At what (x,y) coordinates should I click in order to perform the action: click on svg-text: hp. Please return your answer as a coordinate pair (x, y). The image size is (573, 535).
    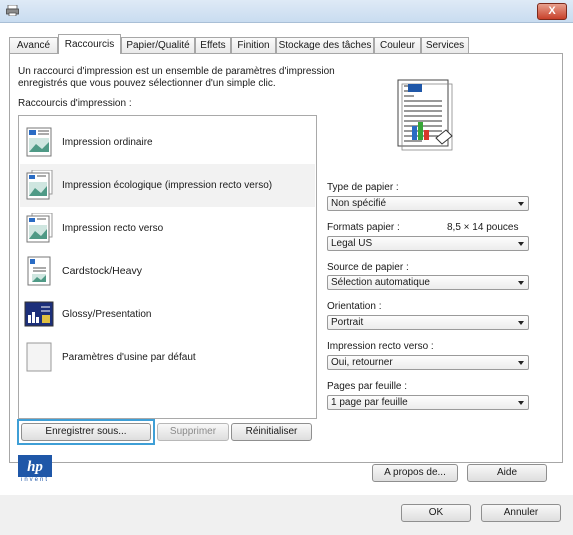
    Looking at the image, I should click on (35, 467).